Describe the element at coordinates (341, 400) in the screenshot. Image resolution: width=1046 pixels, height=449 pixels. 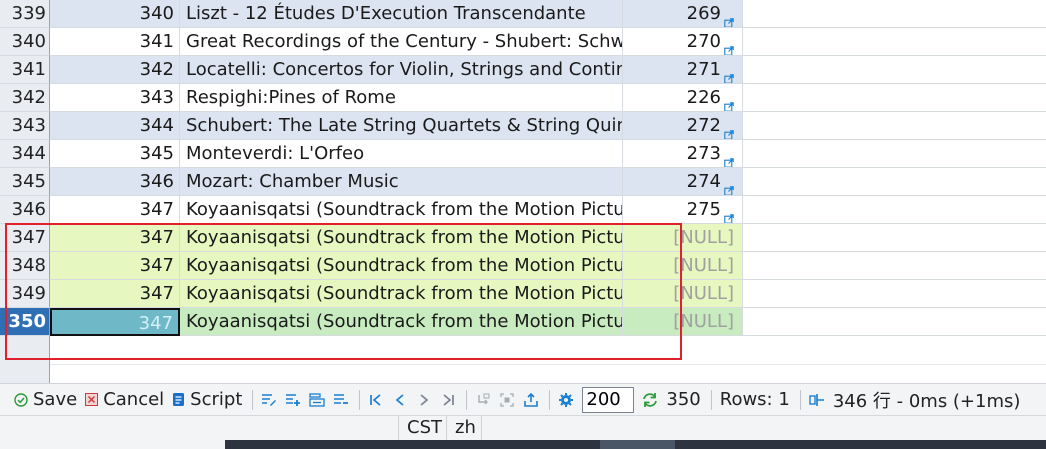
I see `delete-row-icon` at that location.